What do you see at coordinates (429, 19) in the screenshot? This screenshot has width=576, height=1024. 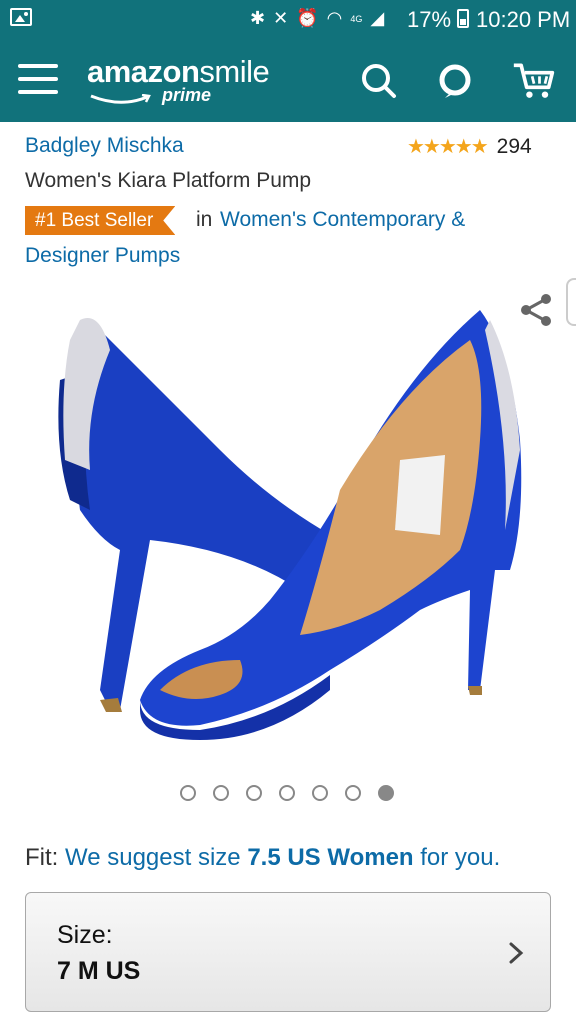 I see `battery-percent: 17%` at bounding box center [429, 19].